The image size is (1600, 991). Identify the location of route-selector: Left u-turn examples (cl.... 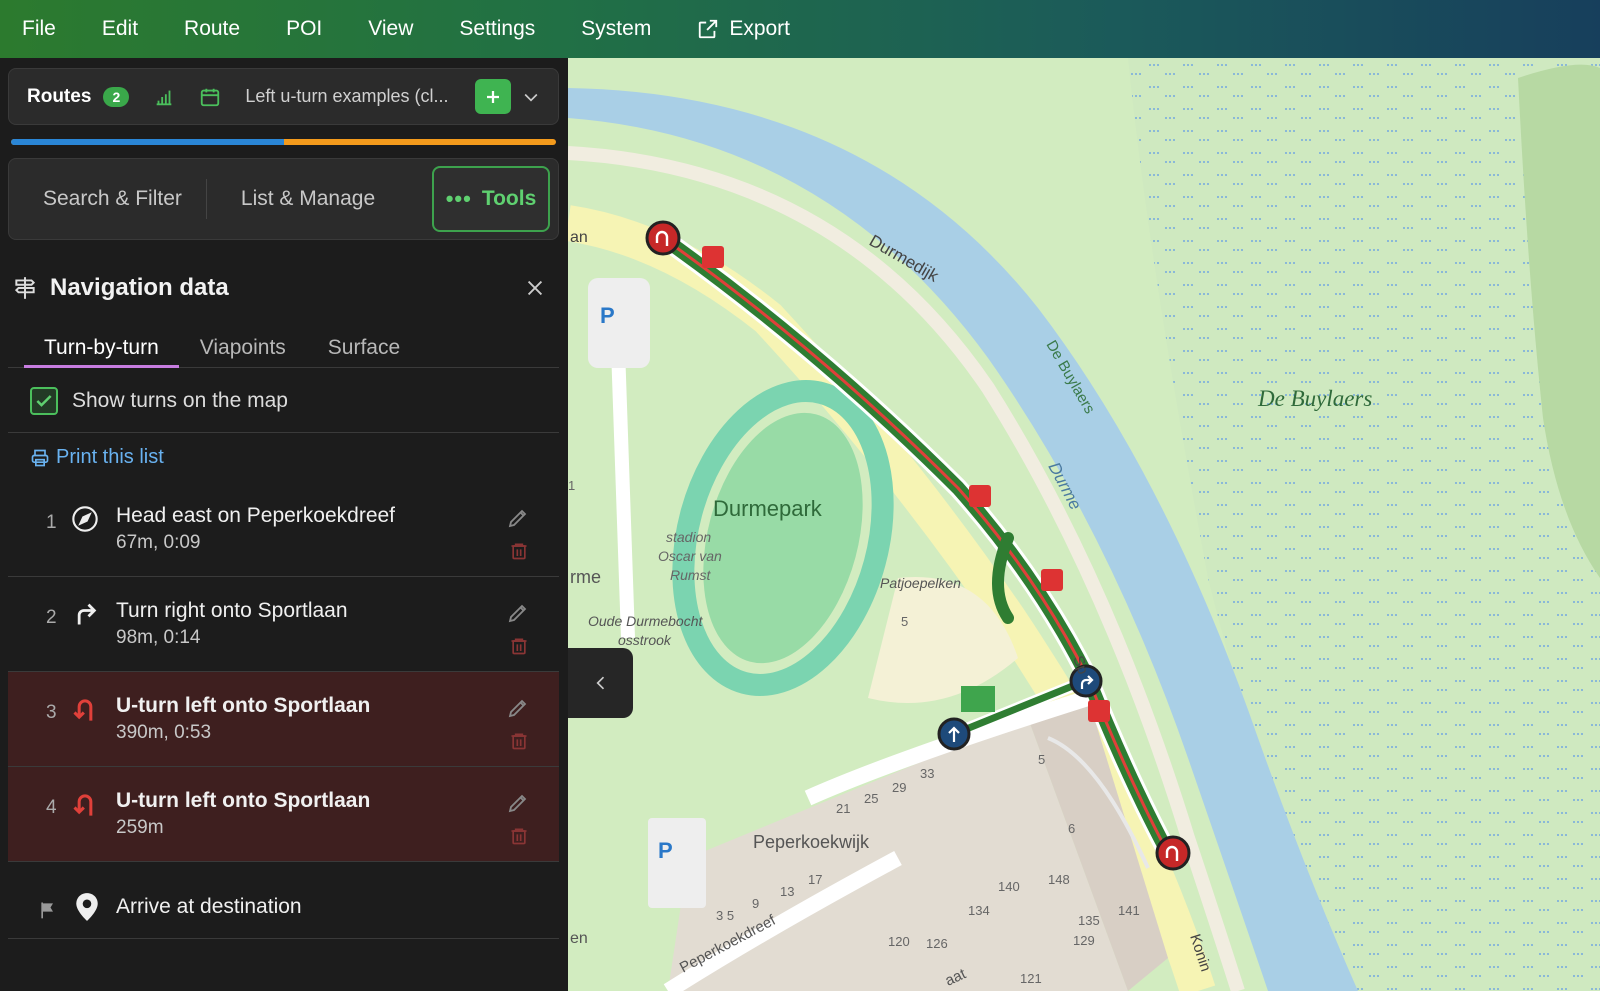
(356, 96).